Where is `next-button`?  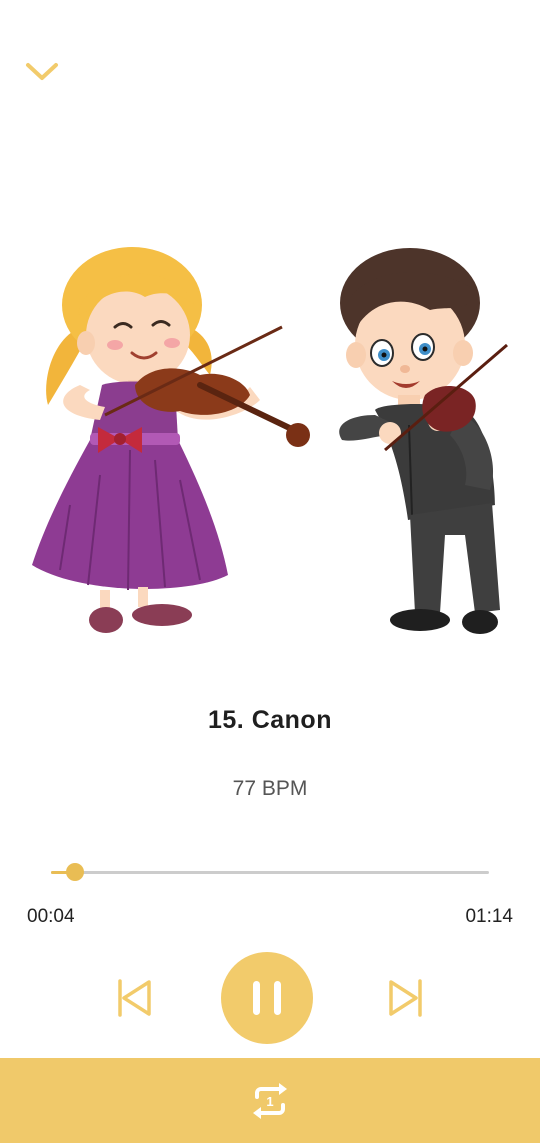
next-button is located at coordinates (406, 998).